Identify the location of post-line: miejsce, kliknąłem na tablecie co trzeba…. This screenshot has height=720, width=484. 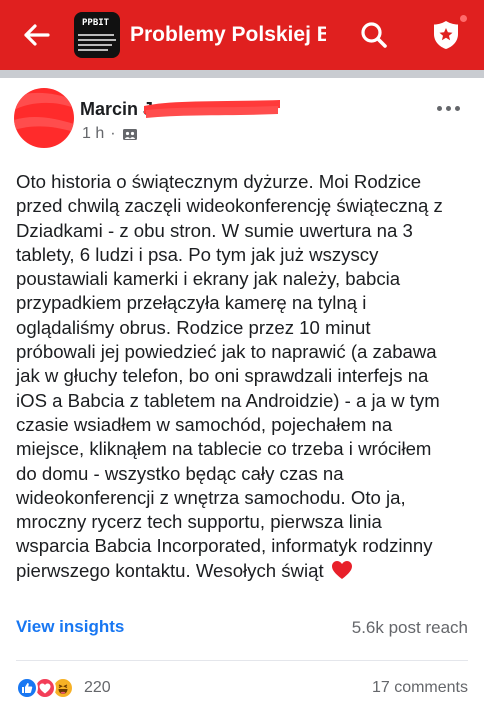
(224, 449).